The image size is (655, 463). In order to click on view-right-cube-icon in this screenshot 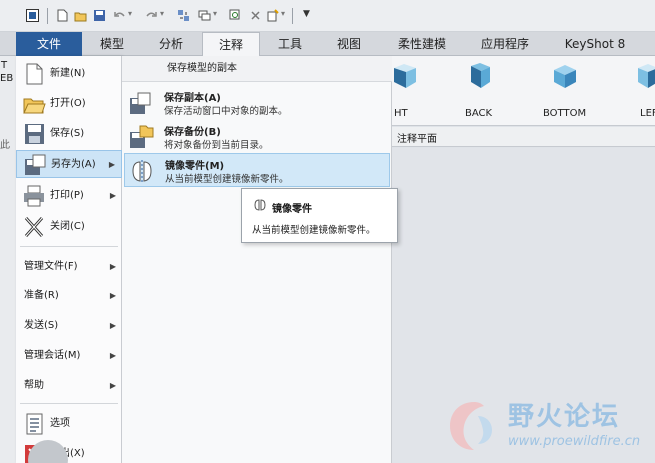, I will do `click(405, 76)`.